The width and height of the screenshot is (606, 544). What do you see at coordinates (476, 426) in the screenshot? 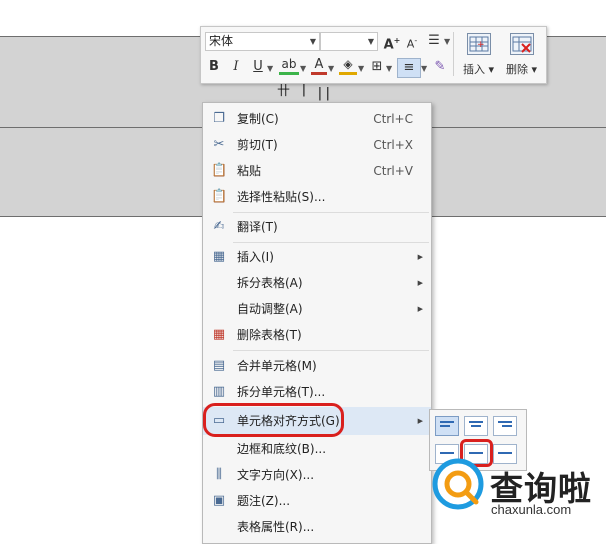
I see `align-top-center-button` at bounding box center [476, 426].